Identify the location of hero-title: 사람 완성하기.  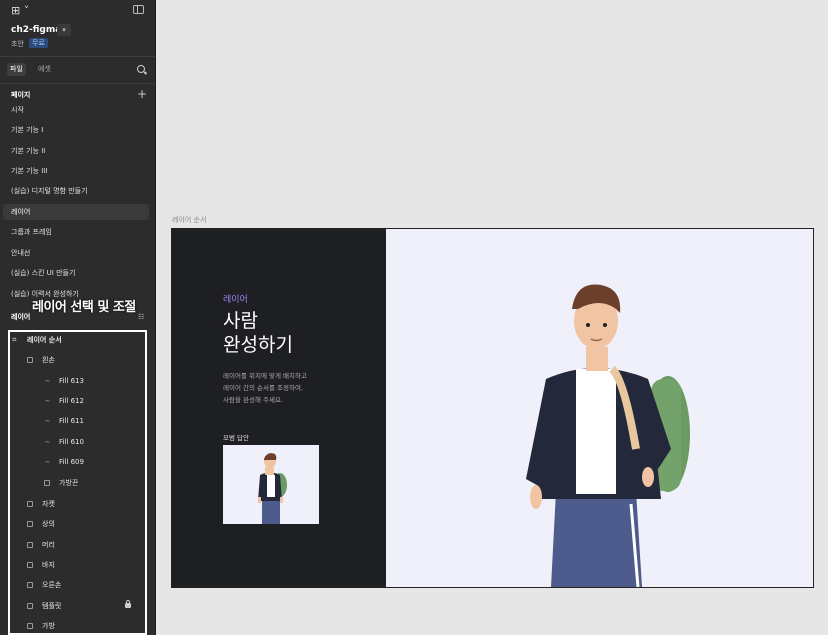
(258, 333).